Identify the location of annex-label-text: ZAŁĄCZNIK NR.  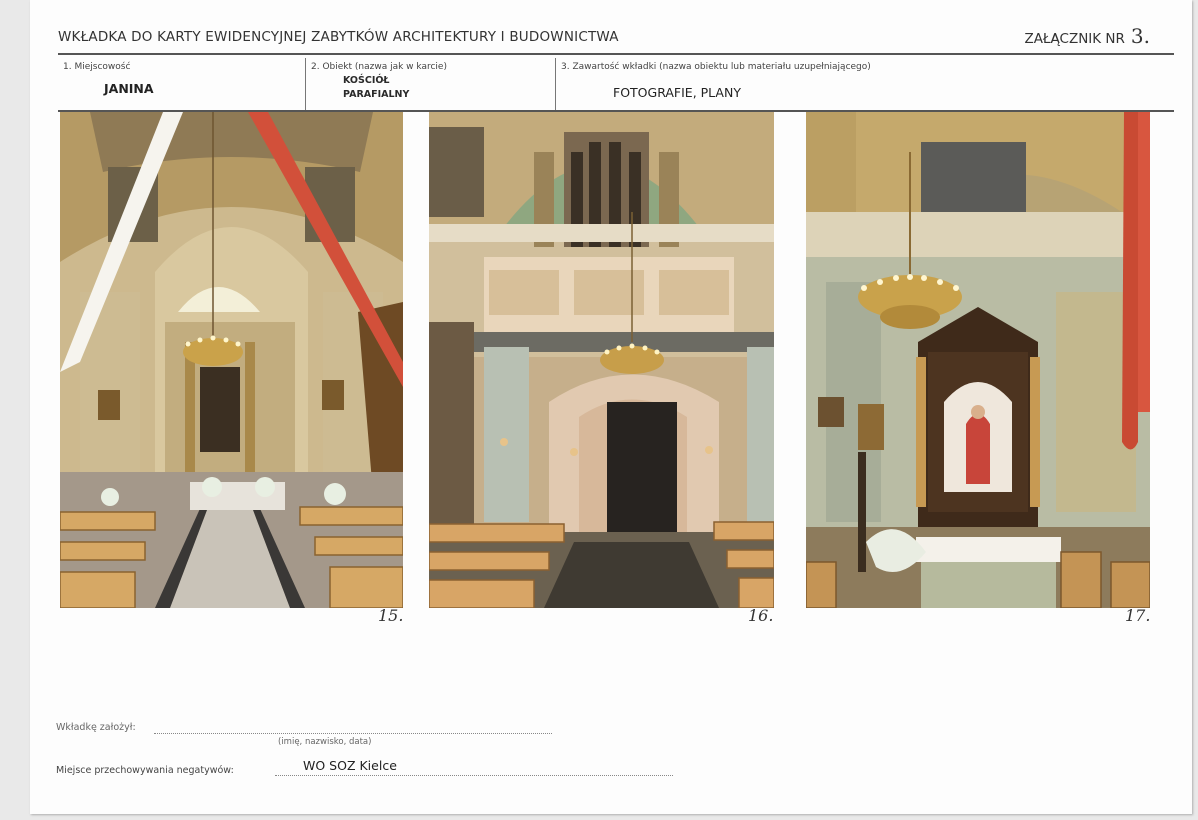
(1074, 39).